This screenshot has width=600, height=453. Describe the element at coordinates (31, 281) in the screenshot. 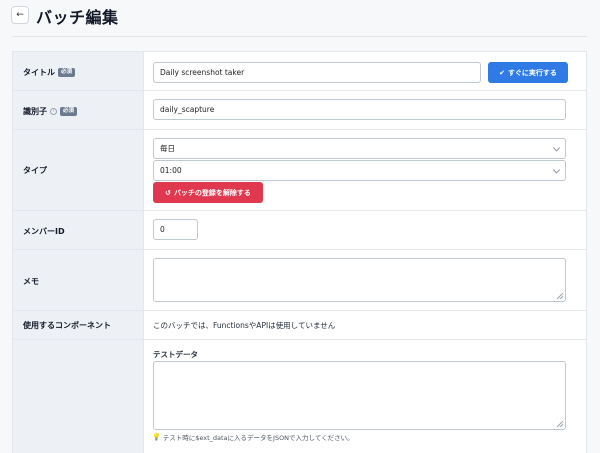

I see `memo-label: メモ` at that location.